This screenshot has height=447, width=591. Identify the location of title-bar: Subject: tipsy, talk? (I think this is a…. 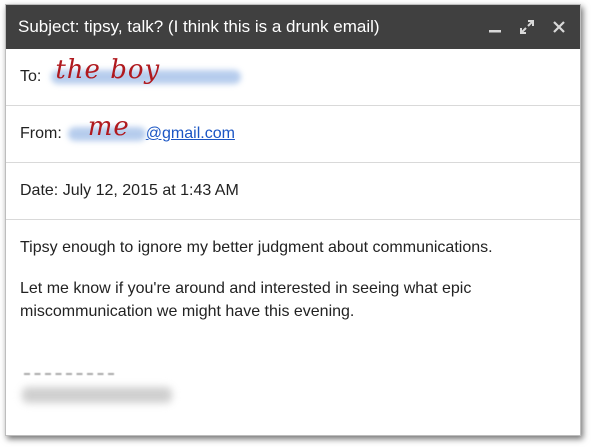
(293, 27).